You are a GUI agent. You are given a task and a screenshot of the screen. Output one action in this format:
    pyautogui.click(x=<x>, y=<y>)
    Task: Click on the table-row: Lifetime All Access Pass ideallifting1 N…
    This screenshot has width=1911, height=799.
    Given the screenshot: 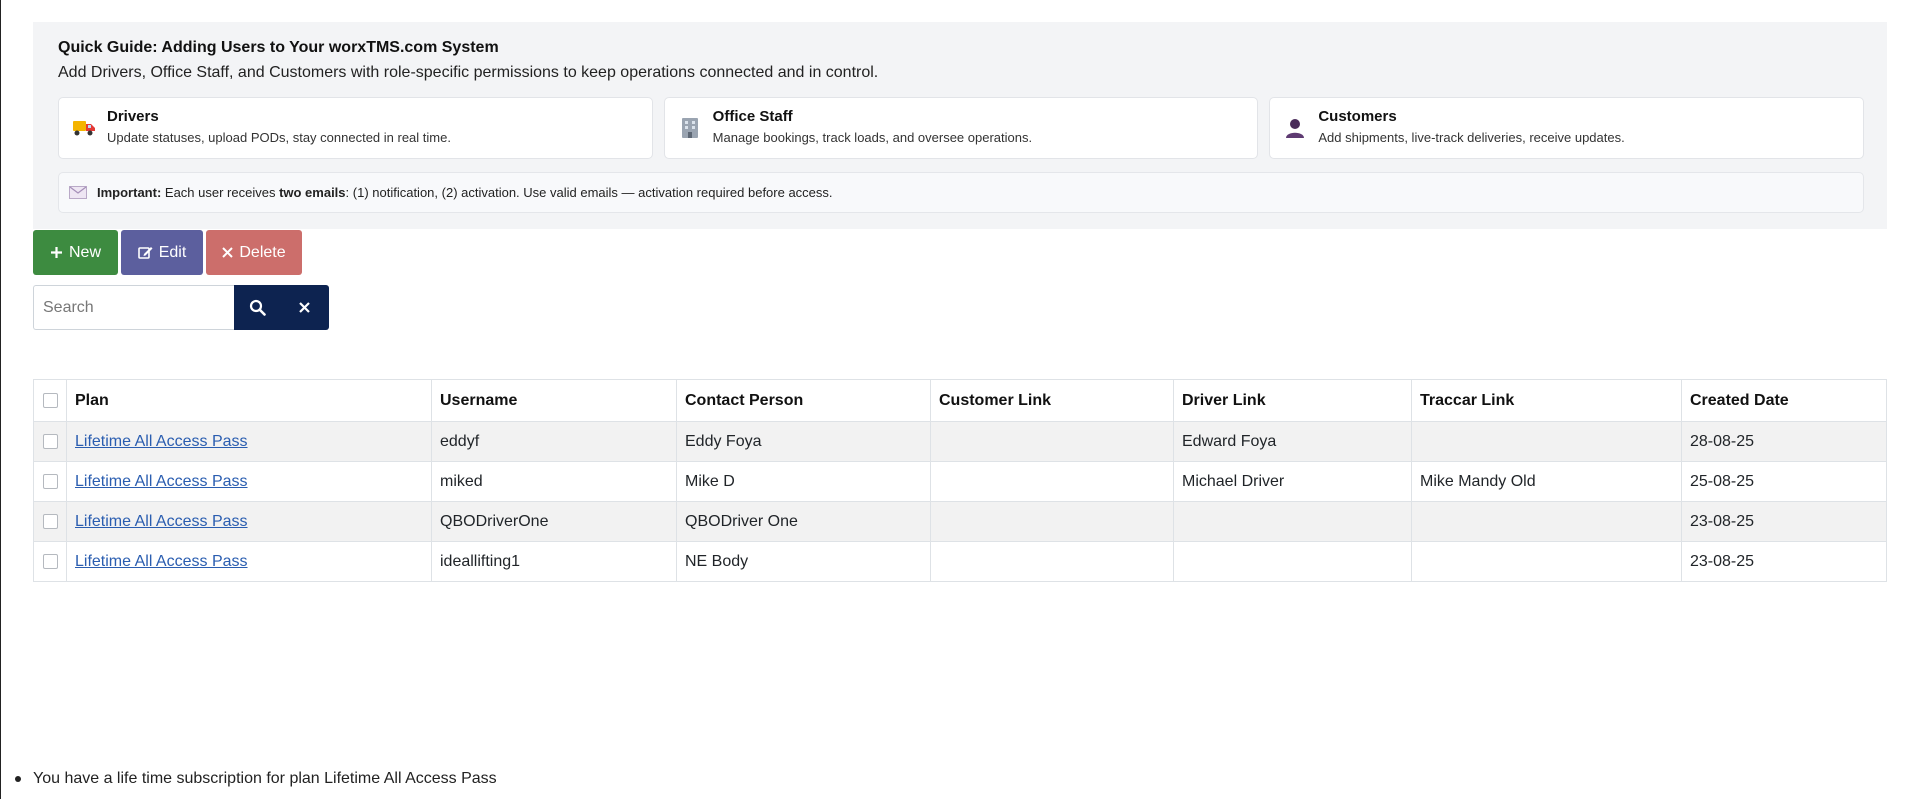 What is the action you would take?
    pyautogui.click(x=960, y=561)
    